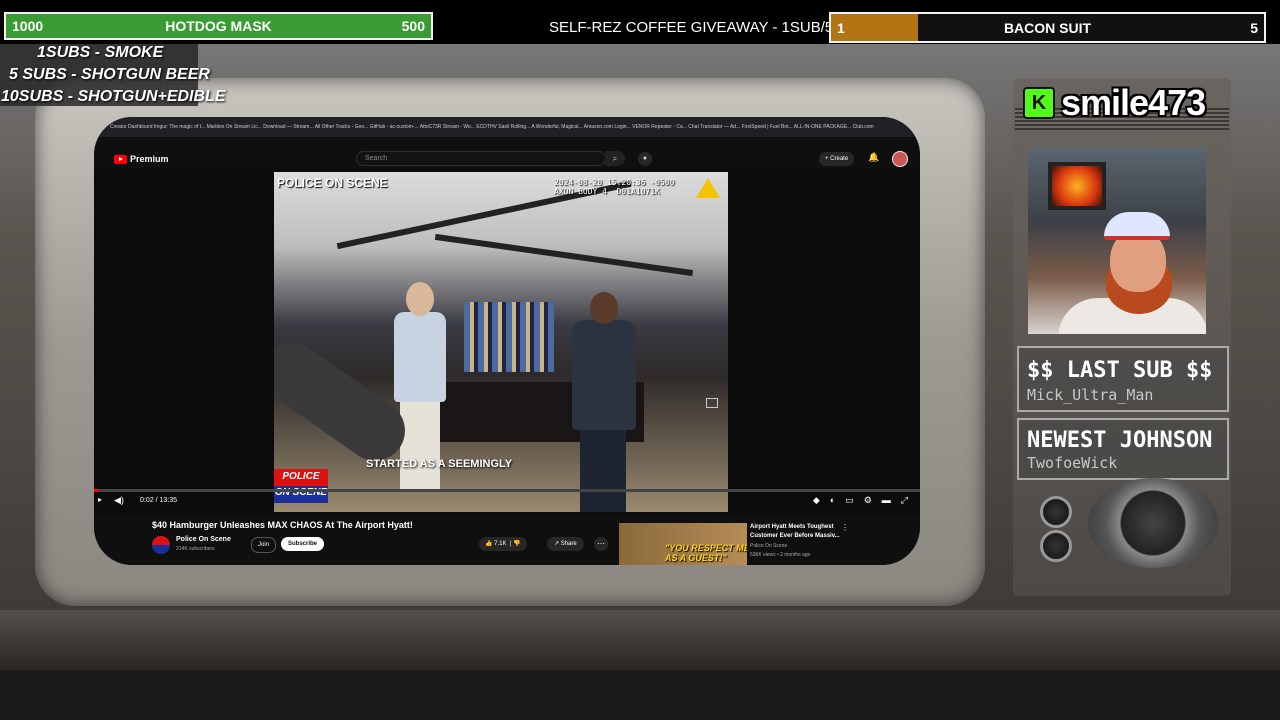  I want to click on newest-title: NEWEST JOHNSON, so click(1120, 440).